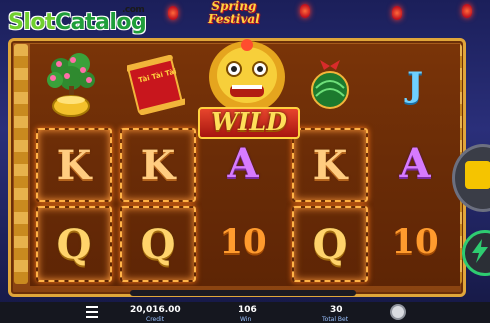 The width and height of the screenshot is (490, 323). I want to click on reel-scrollbar, so click(243, 293).